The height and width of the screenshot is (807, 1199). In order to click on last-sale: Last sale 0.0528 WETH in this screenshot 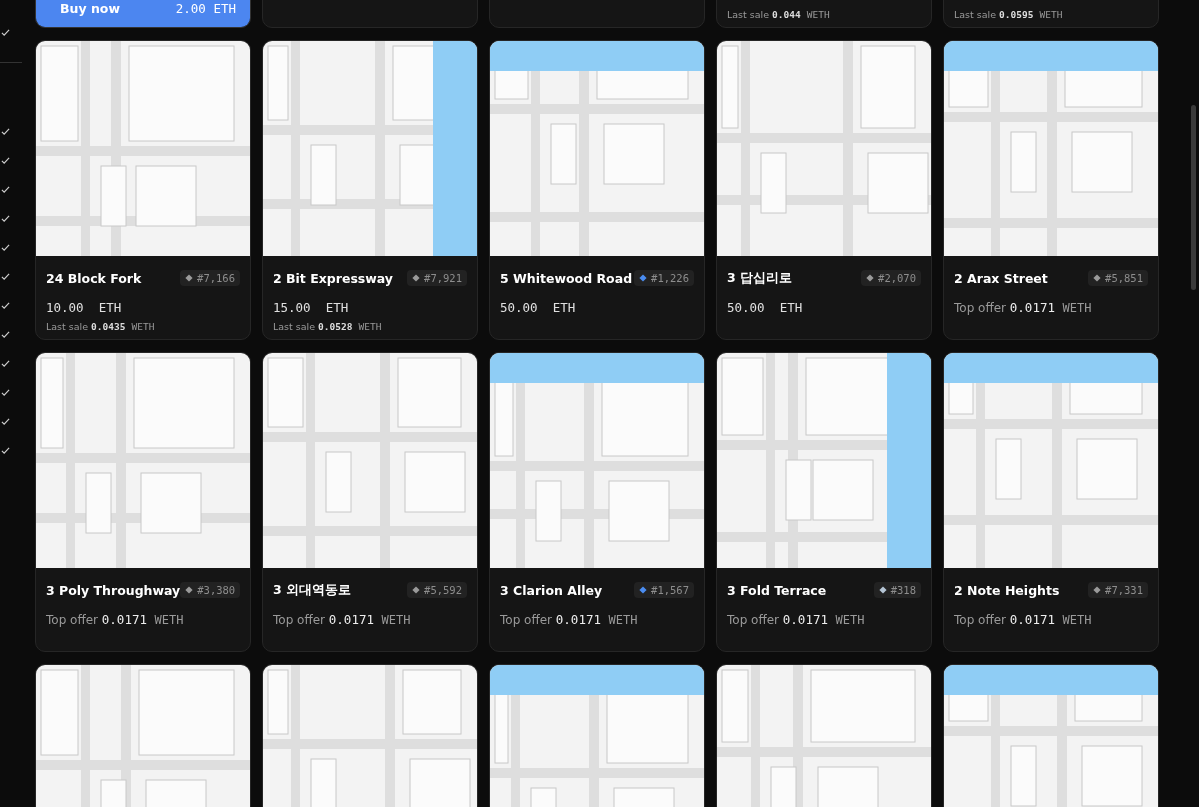, I will do `click(327, 326)`.